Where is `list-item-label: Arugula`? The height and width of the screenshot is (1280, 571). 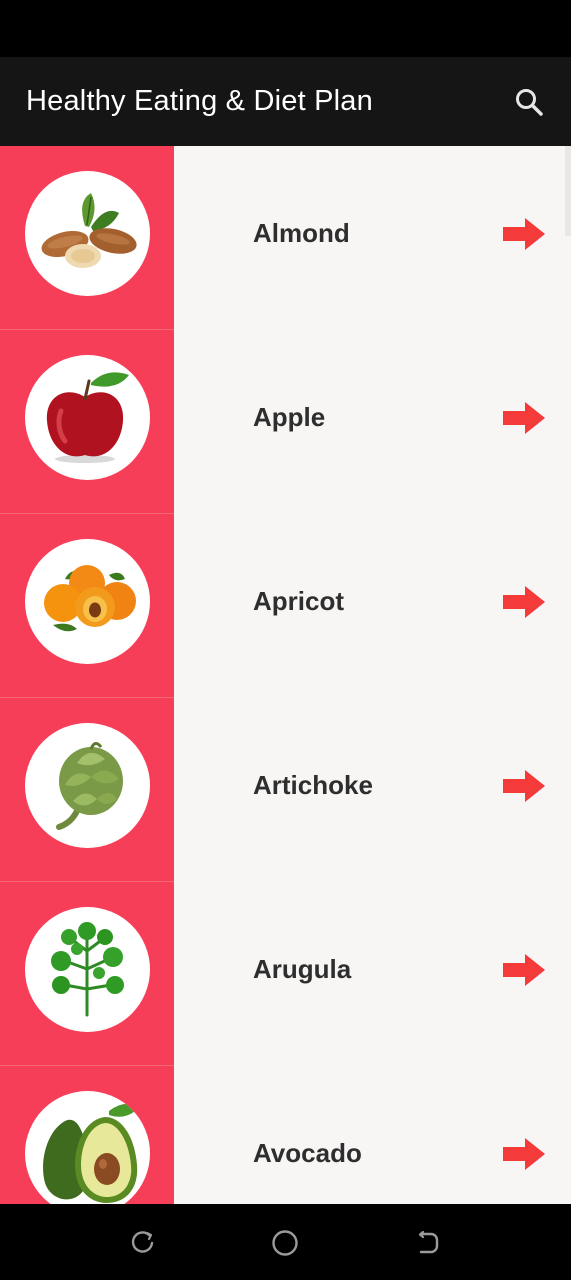 list-item-label: Arugula is located at coordinates (302, 969).